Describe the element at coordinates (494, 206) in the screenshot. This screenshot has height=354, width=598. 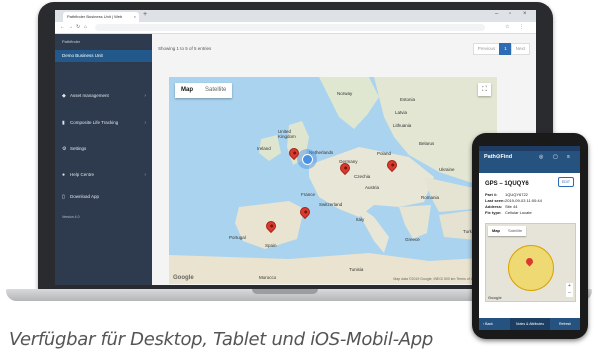
I see `detail-key: Address:` at that location.